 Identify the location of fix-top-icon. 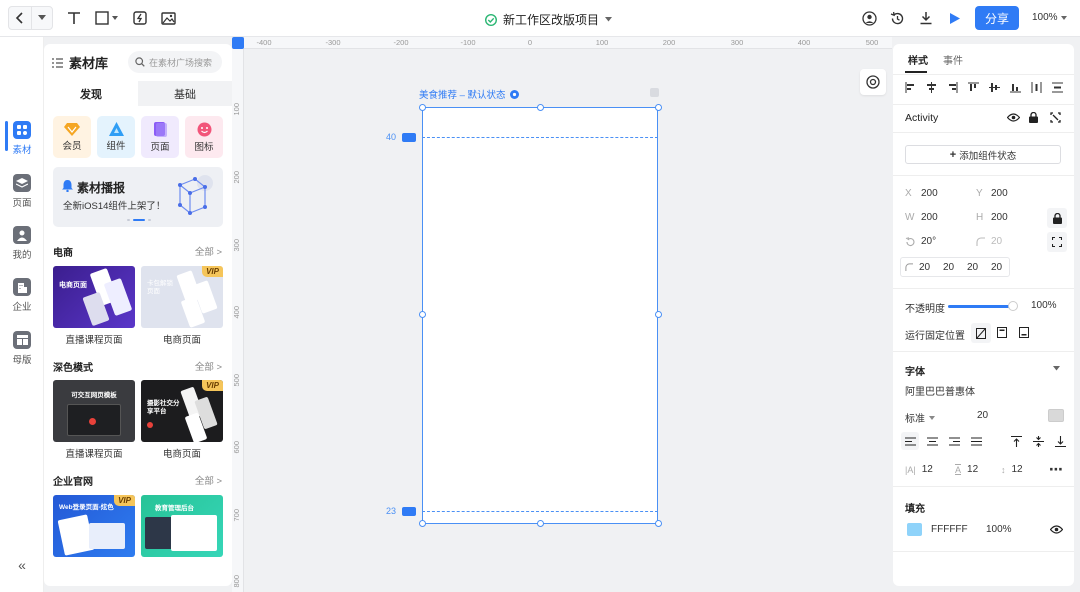
(1002, 332).